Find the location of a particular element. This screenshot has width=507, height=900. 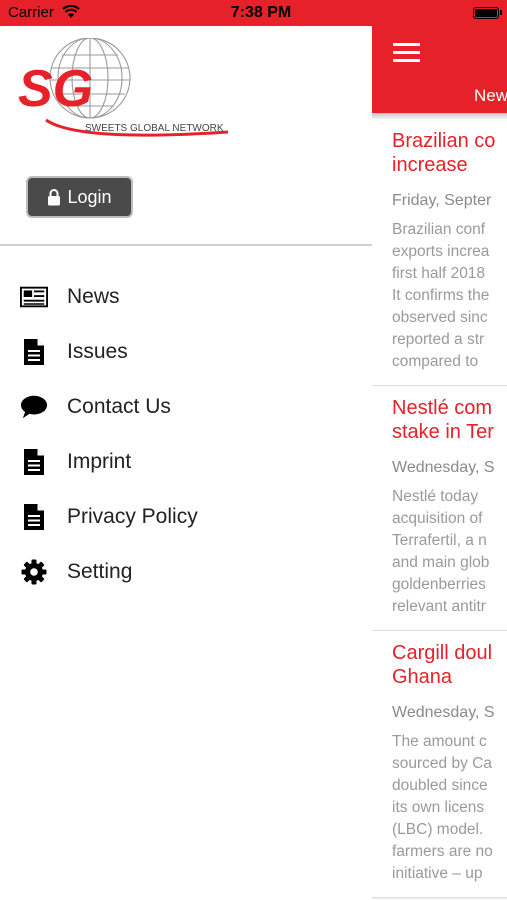

menu-item-label: Setting is located at coordinates (100, 571).